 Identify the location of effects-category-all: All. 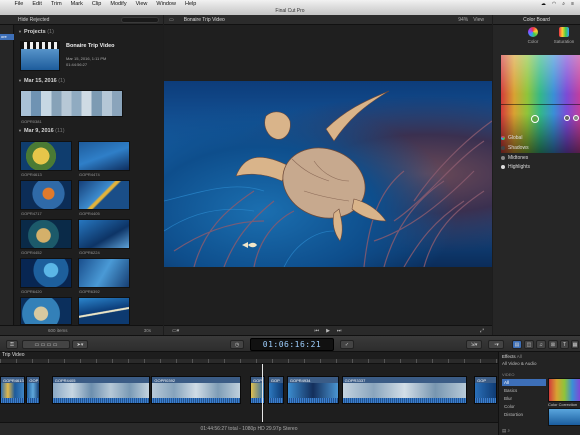
(524, 382).